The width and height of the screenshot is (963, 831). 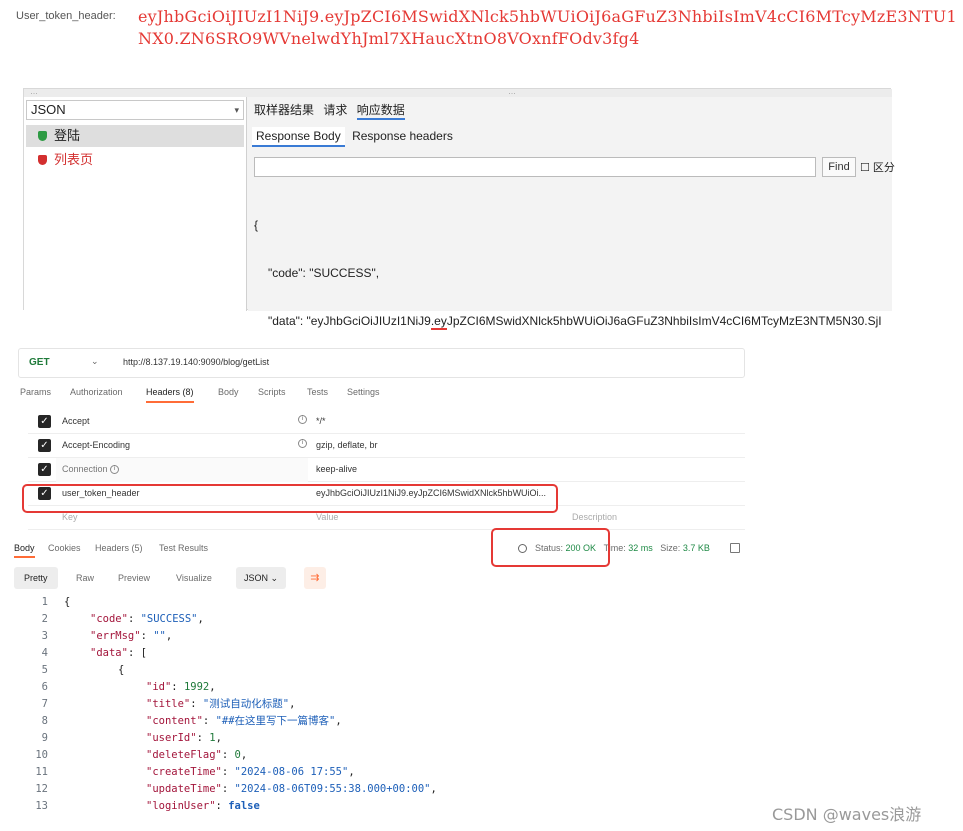 What do you see at coordinates (570, 138) in the screenshot?
I see `jmeter-subtabs: Response Body Response headers` at bounding box center [570, 138].